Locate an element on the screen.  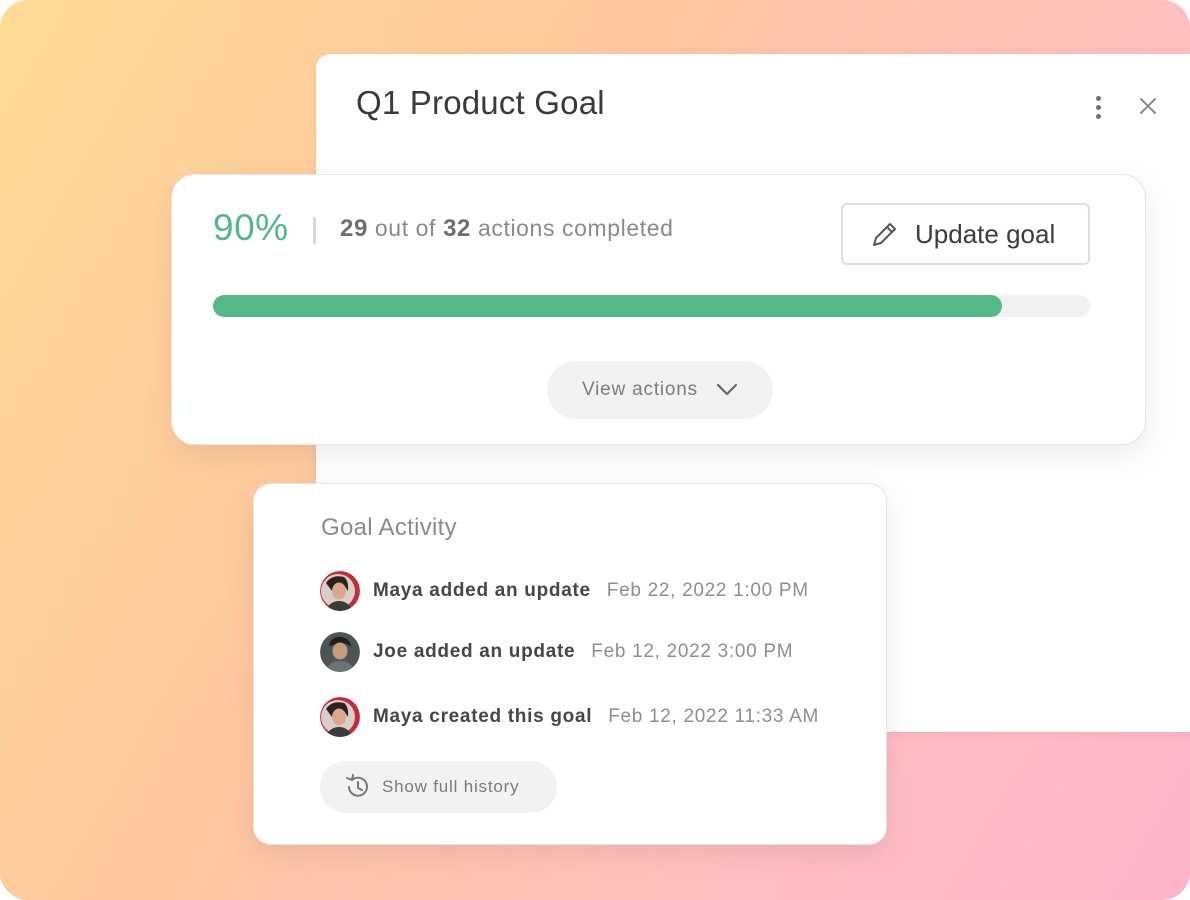
activity-time: Feb 12, 2022 11:33 AM is located at coordinates (714, 716).